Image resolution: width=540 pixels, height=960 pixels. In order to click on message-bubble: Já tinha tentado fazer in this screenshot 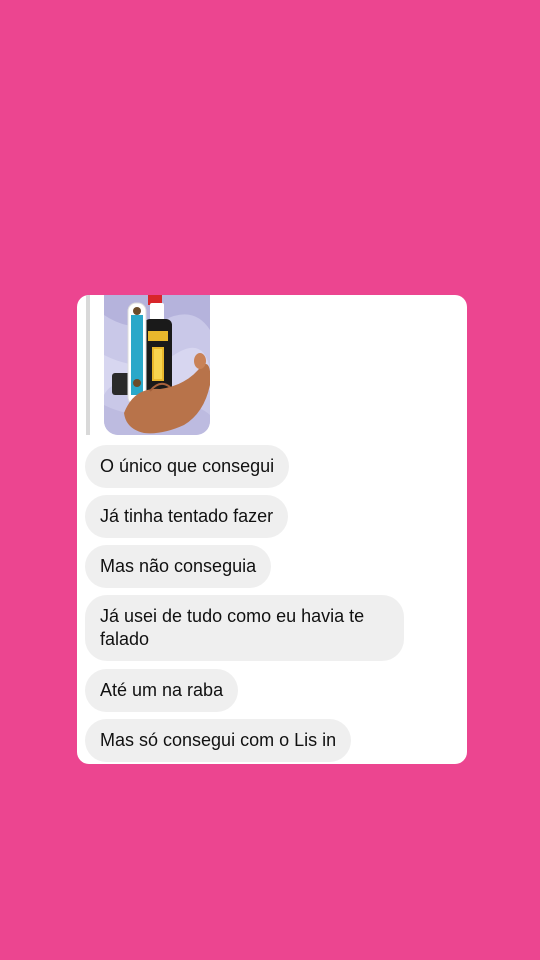, I will do `click(187, 516)`.